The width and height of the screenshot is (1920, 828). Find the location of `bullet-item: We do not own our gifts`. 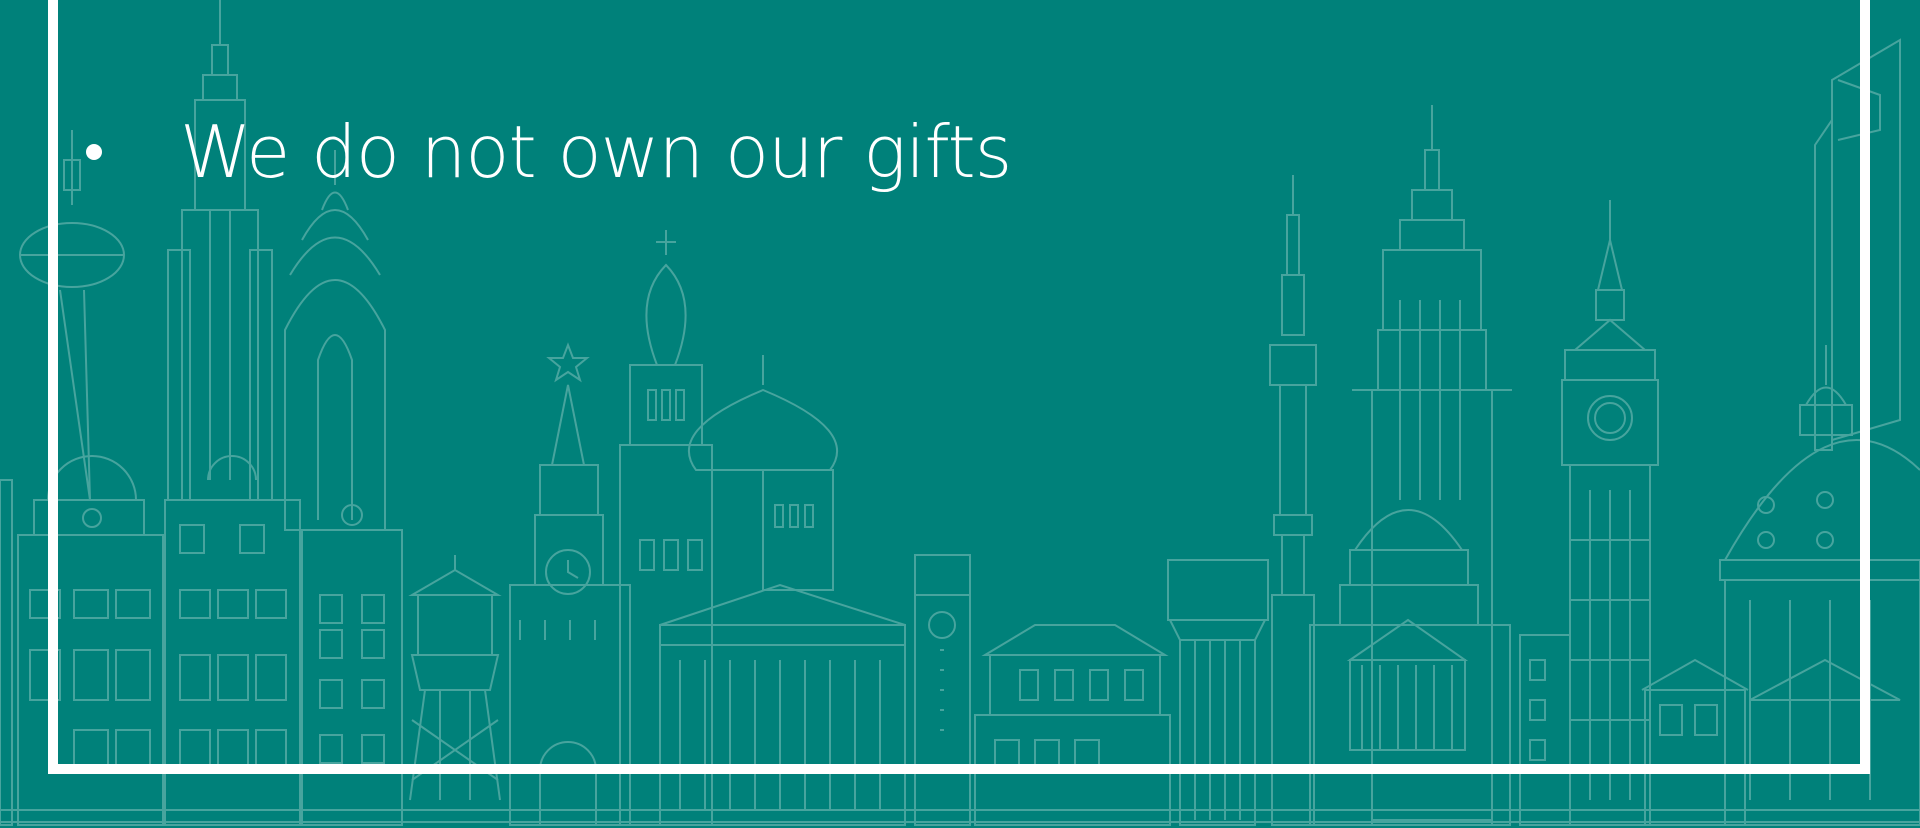

bullet-item: We do not own our gifts is located at coordinates (549, 152).